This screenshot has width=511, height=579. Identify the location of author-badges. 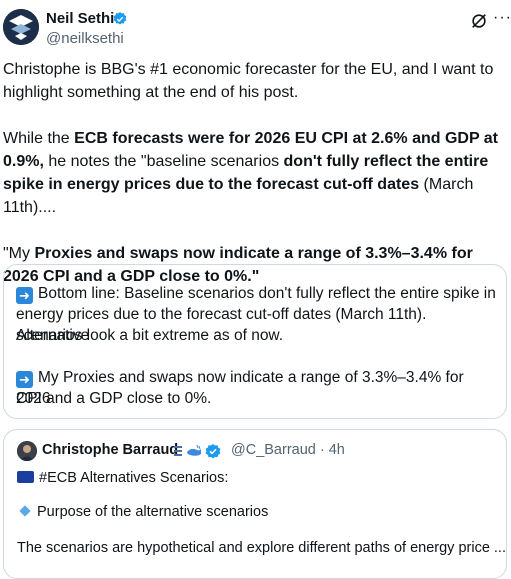
(197, 451).